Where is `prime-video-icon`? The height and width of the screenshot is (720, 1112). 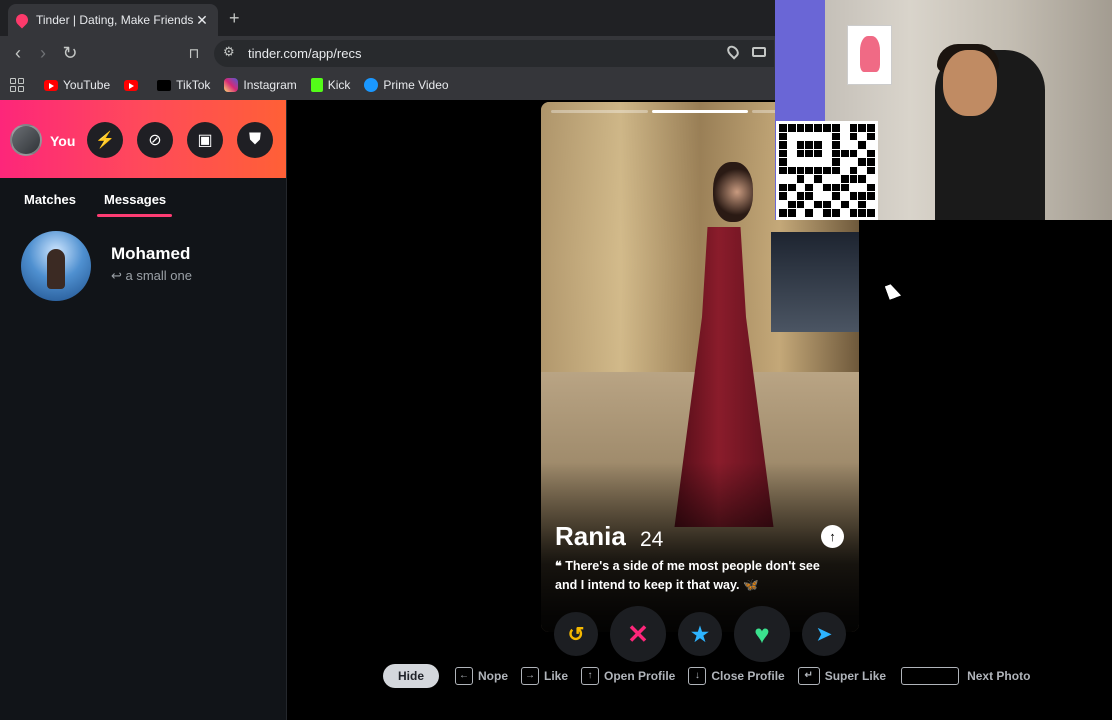
prime-video-icon is located at coordinates (371, 85).